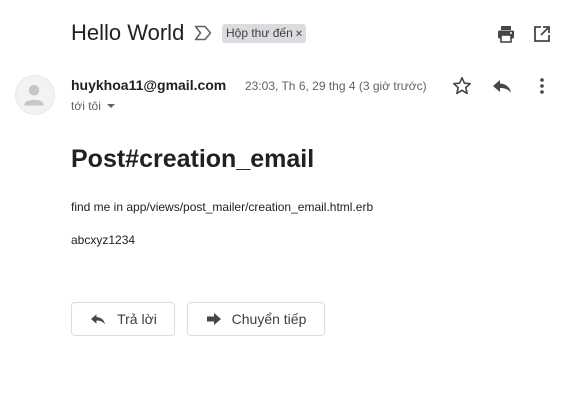 The height and width of the screenshot is (415, 567). I want to click on message-line: abcxyz1234, so click(103, 240).